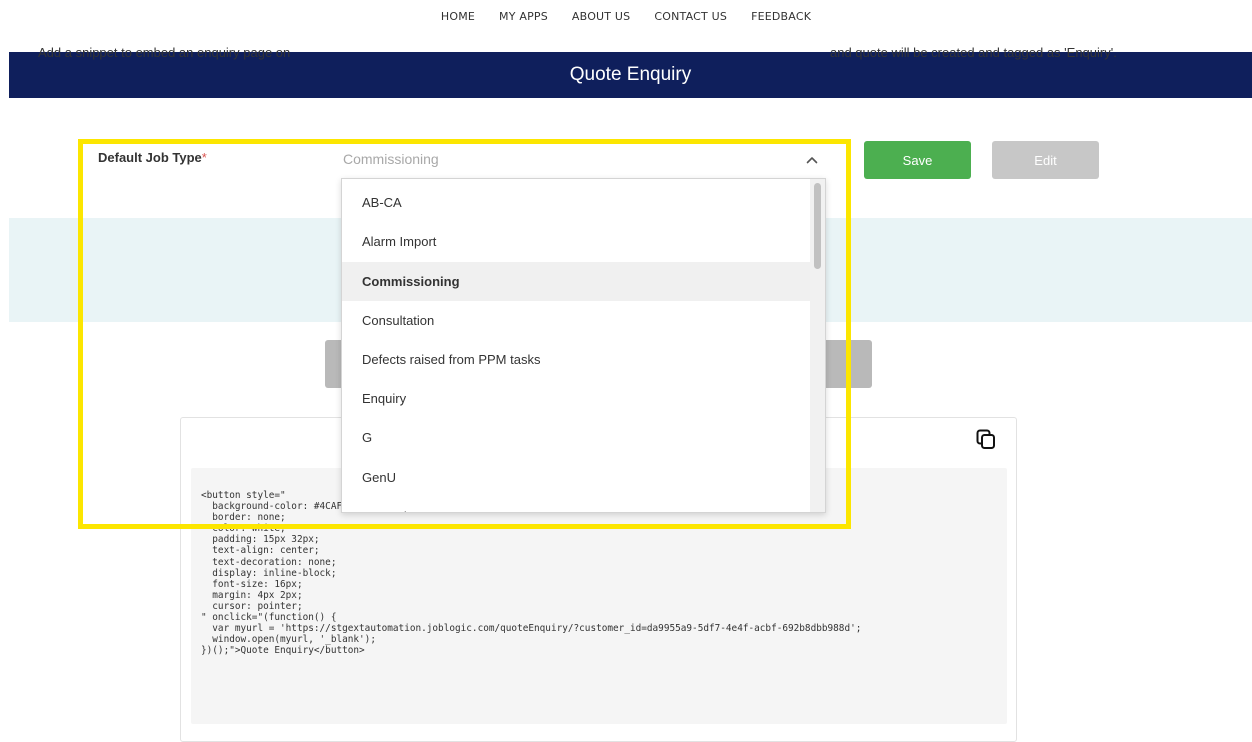 The height and width of the screenshot is (742, 1252). What do you see at coordinates (577, 477) in the screenshot?
I see `dropdown-option: GenU` at bounding box center [577, 477].